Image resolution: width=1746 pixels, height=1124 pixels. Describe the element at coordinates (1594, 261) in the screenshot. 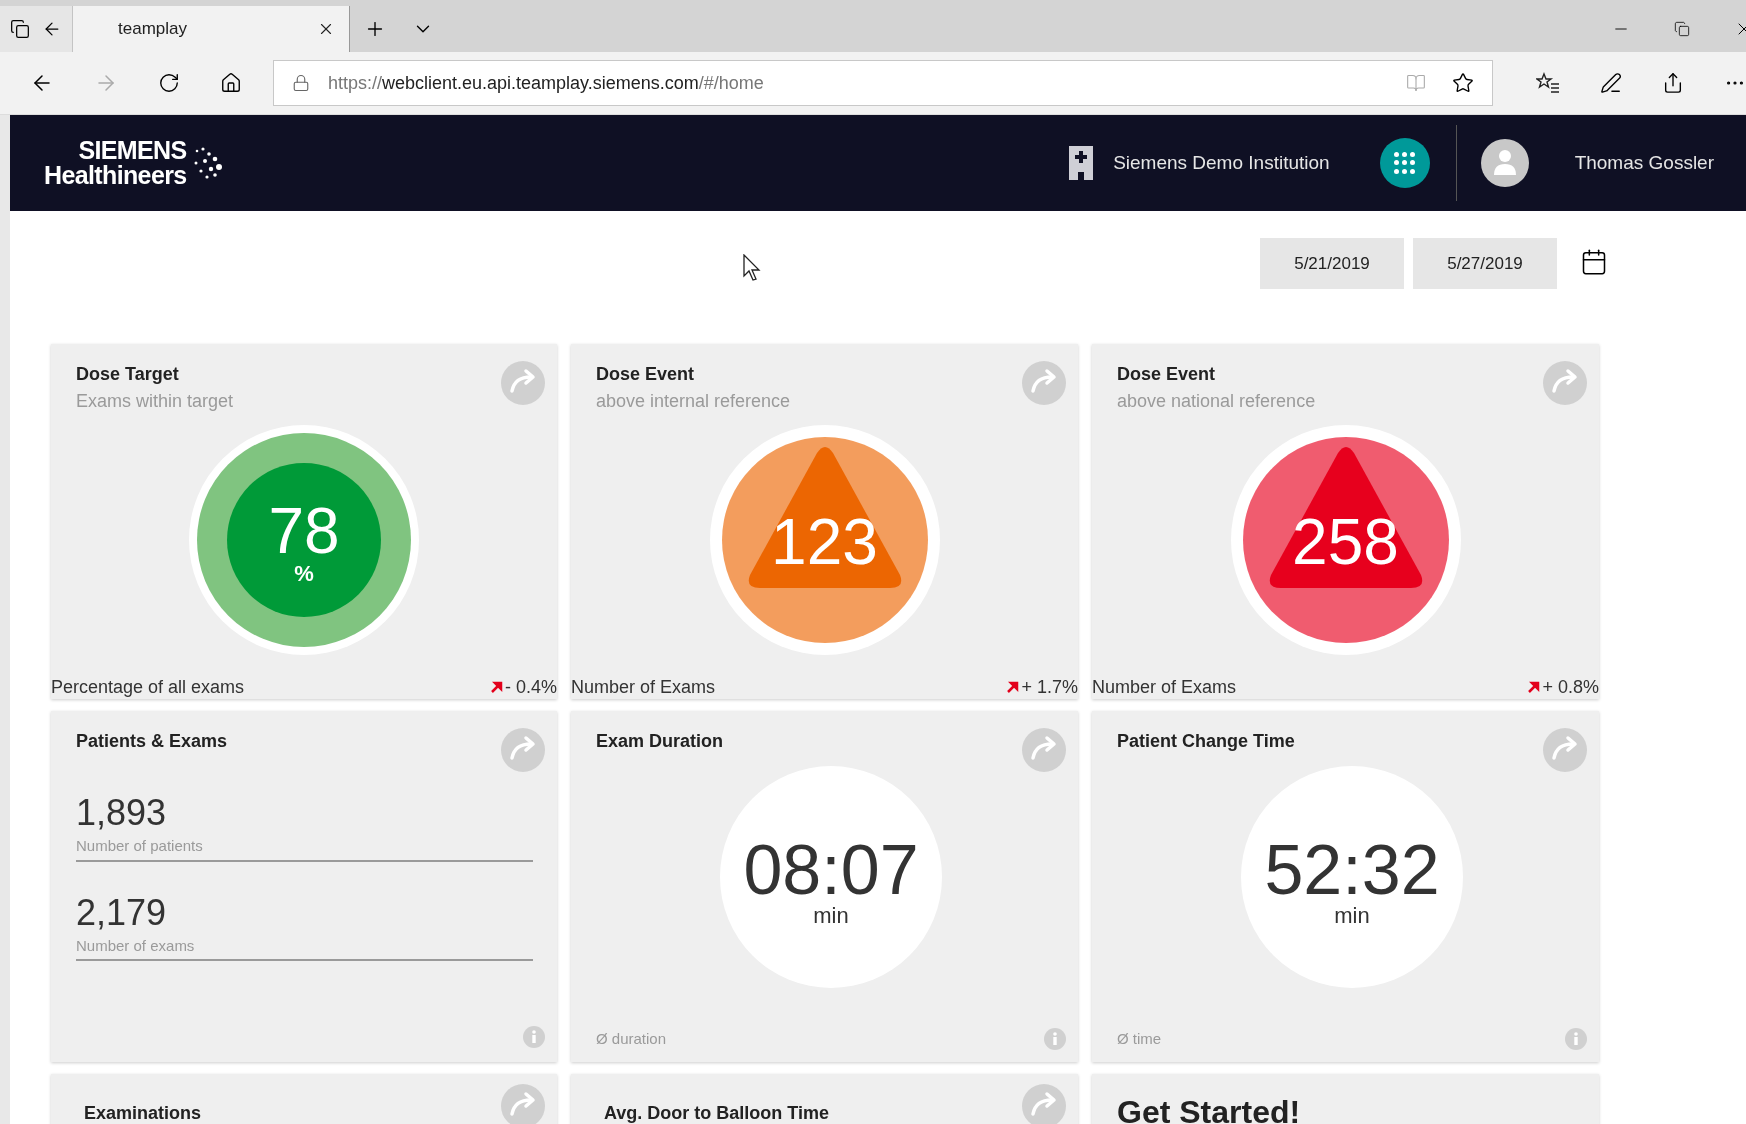

I see `calendar-icon` at that location.